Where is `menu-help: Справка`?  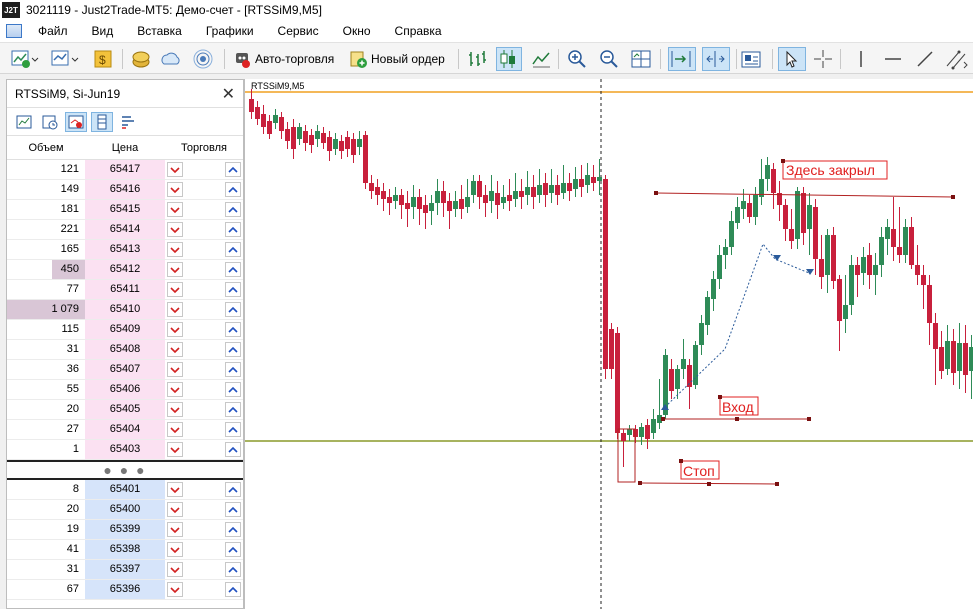 menu-help: Справка is located at coordinates (420, 31).